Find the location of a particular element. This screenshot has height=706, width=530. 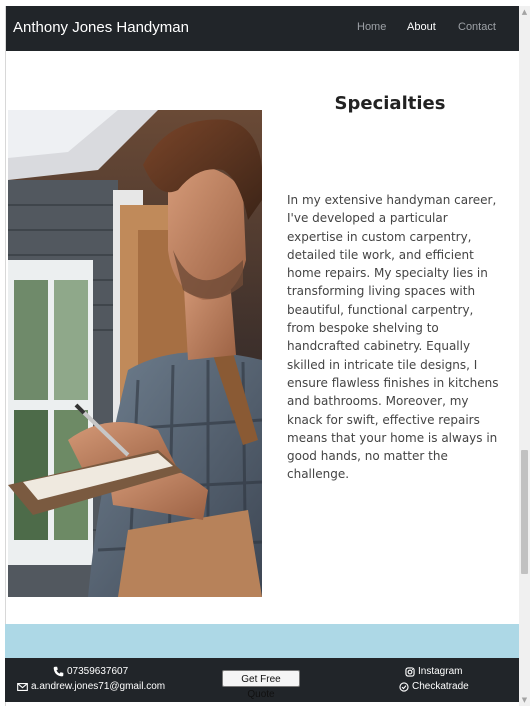

email-contact: a.andrew.jones71@gmail.com is located at coordinates (91, 686).